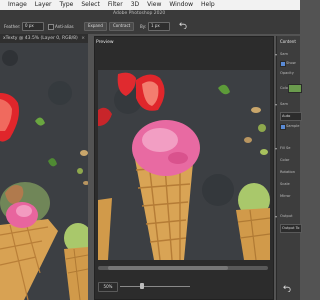 The image size is (320, 300). What do you see at coordinates (95, 26) in the screenshot?
I see `expand-button: Expand` at bounding box center [95, 26].